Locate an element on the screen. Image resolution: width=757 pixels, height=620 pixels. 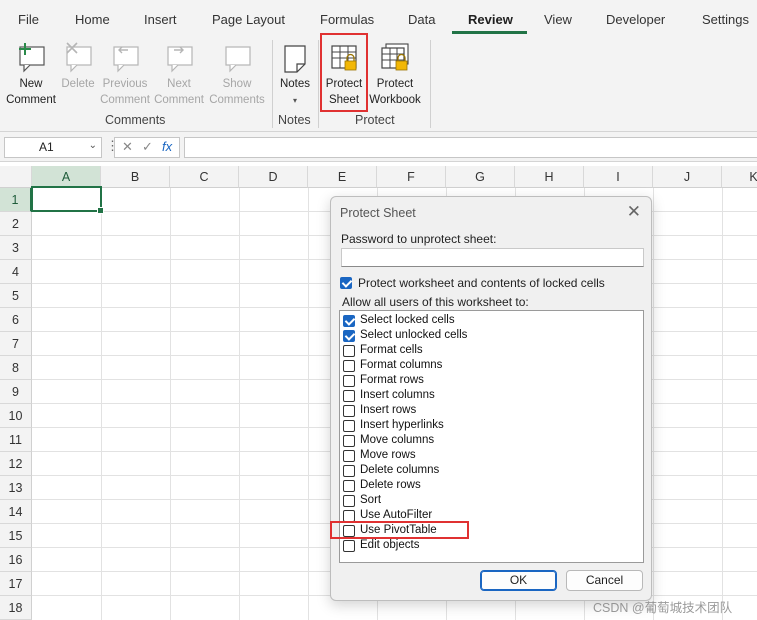
confirm-entry-icon: ✓ is located at coordinates (147, 147).